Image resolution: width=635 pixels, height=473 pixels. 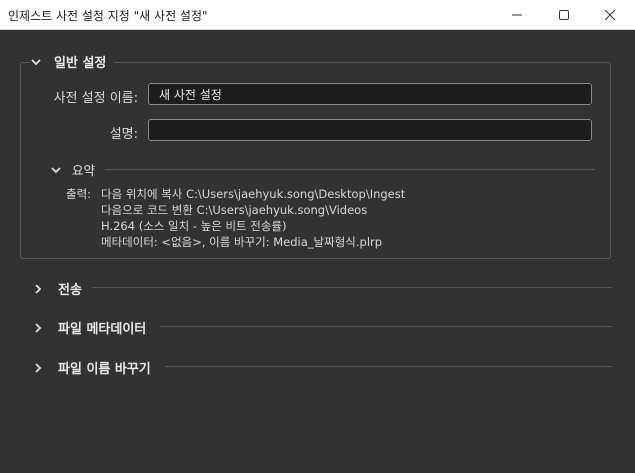 What do you see at coordinates (388, 366) in the screenshot?
I see `file-rename-divider` at bounding box center [388, 366].